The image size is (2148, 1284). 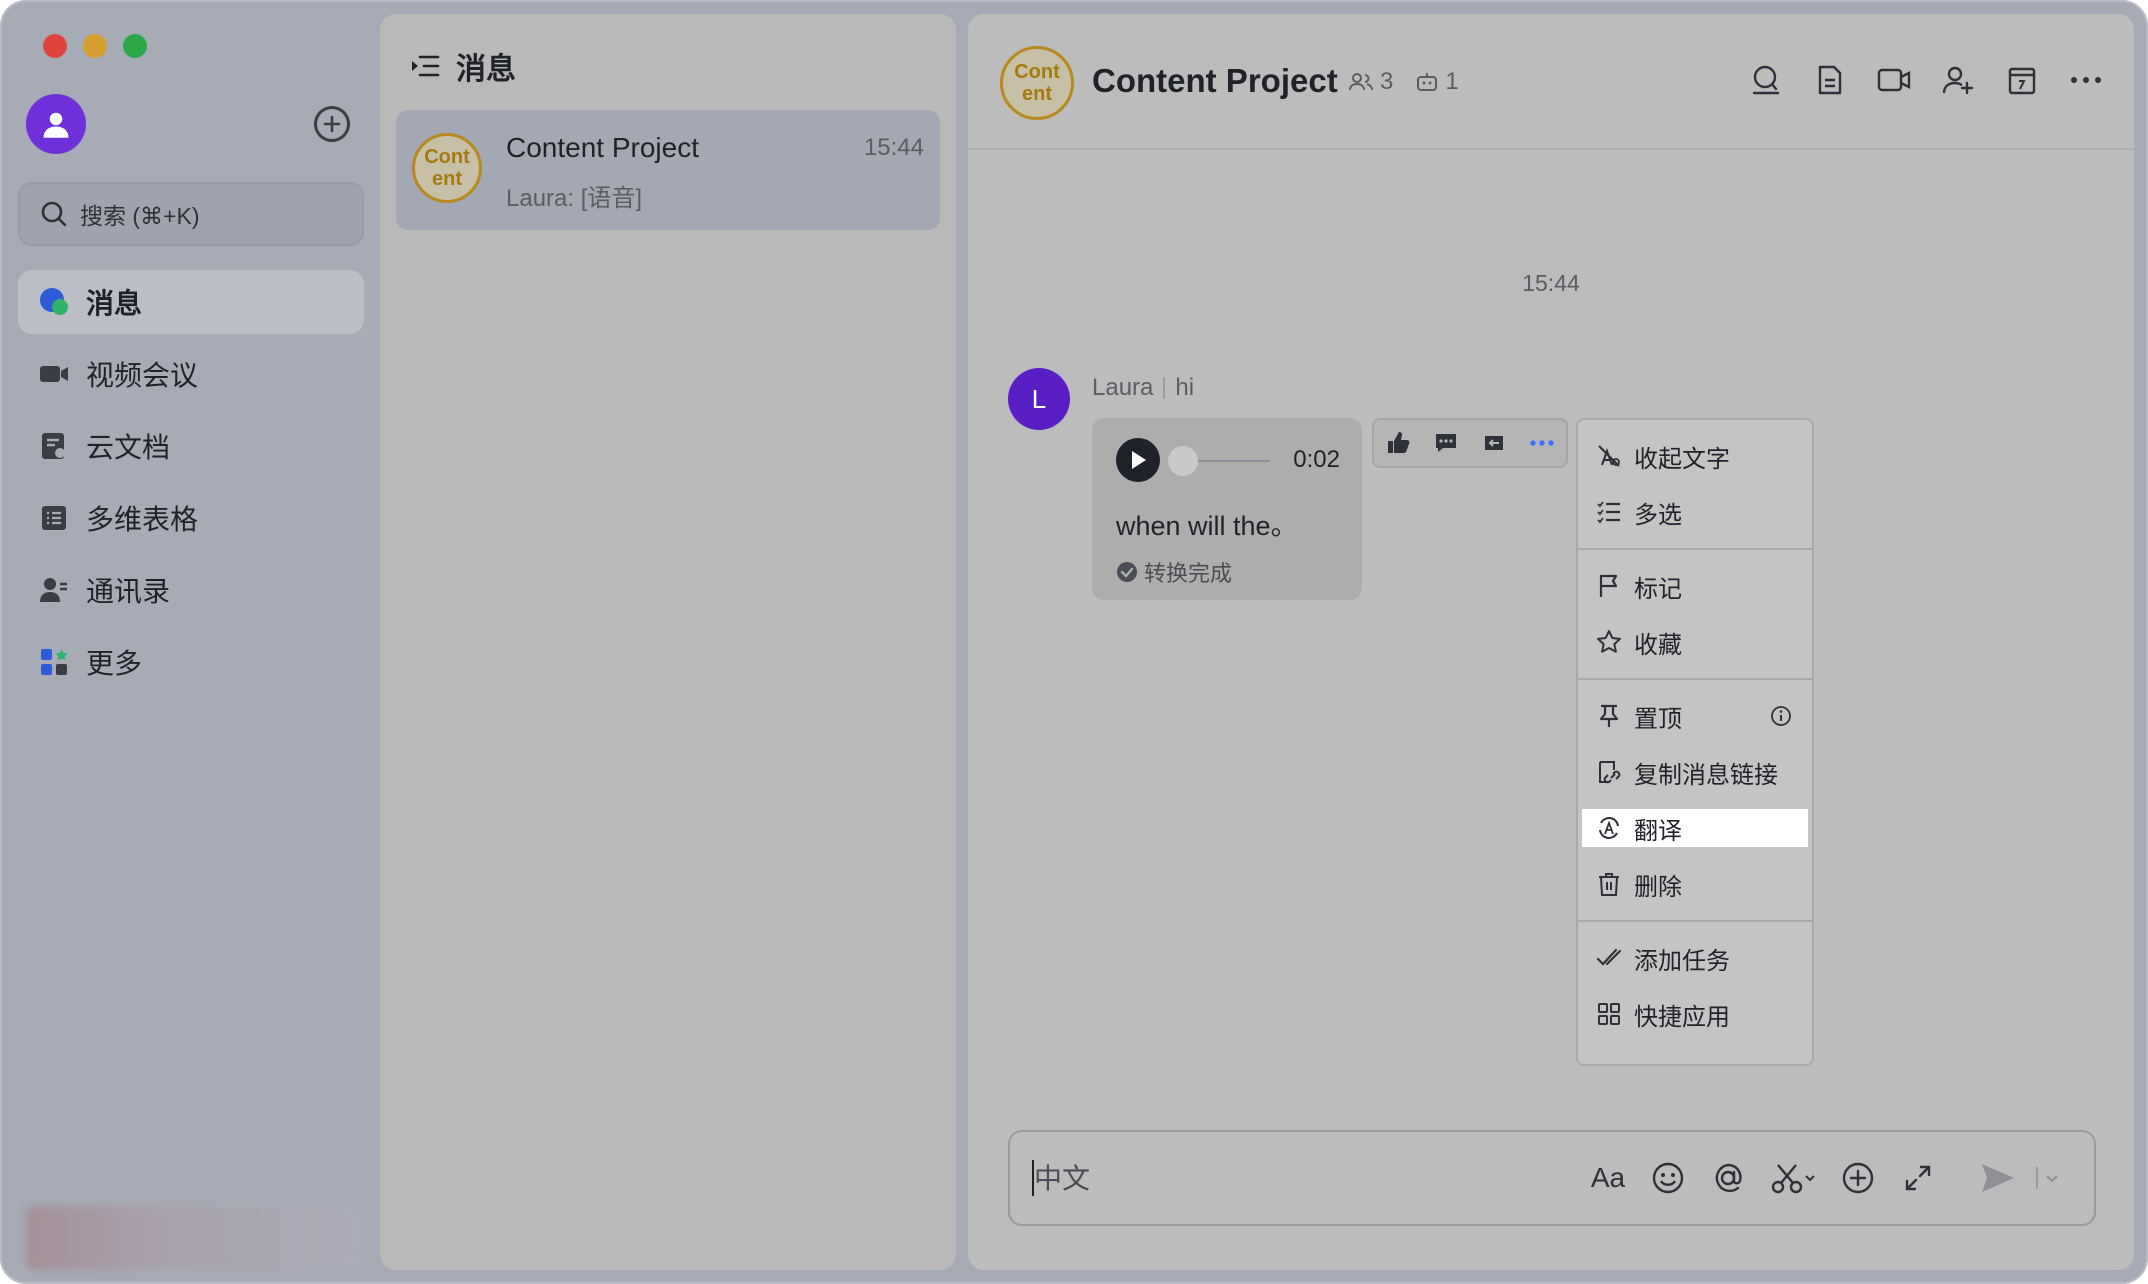 I want to click on logo-text-line: ent, so click(x=1036, y=94).